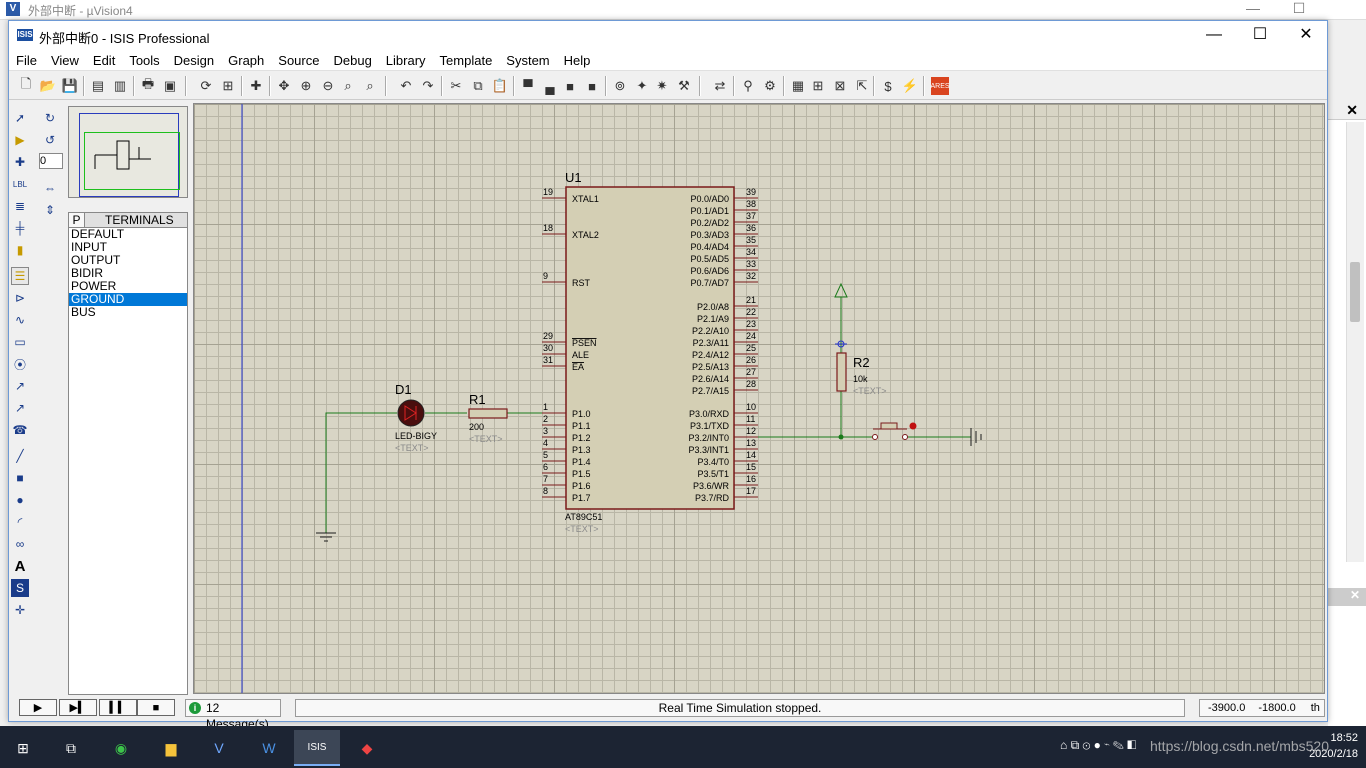 This screenshot has height=768, width=1366. I want to click on exit-to-parent-icon: ⇱, so click(862, 86).